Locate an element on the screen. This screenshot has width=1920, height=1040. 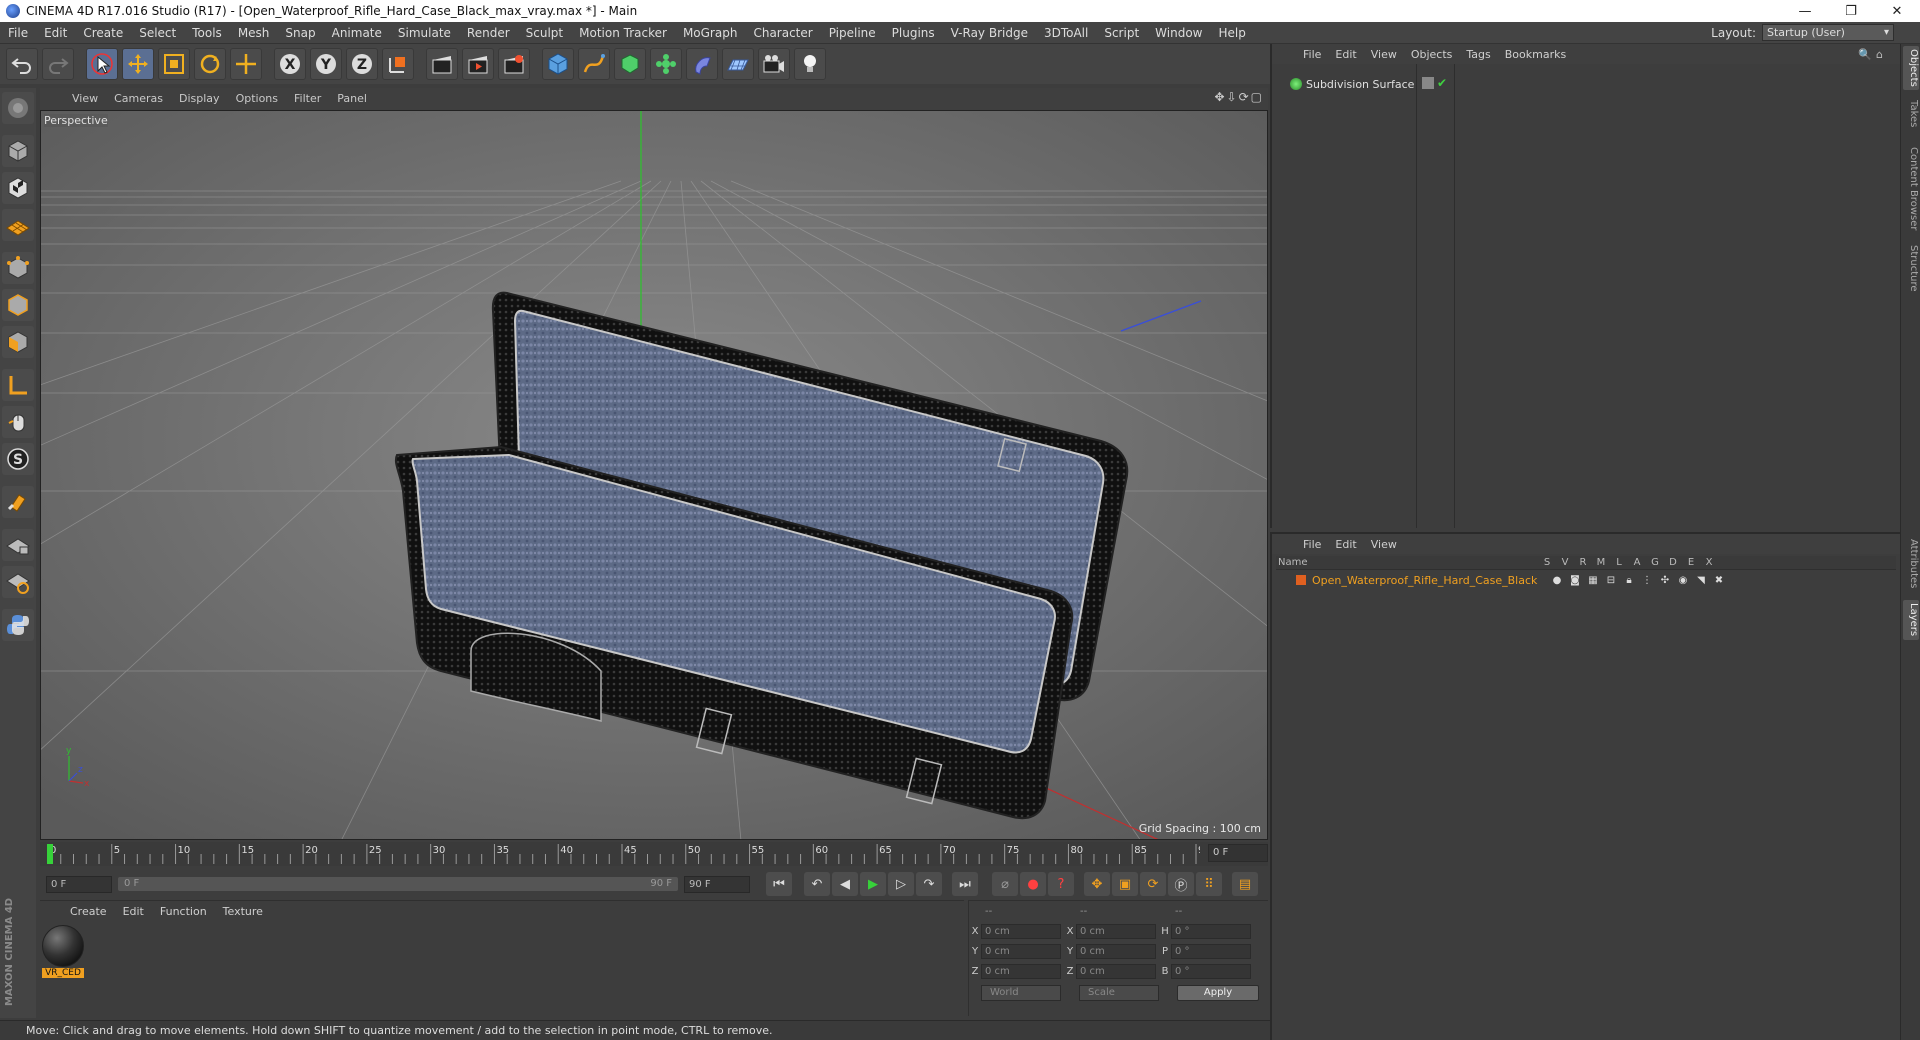
objects-menu-edit: Edit is located at coordinates (1345, 54).